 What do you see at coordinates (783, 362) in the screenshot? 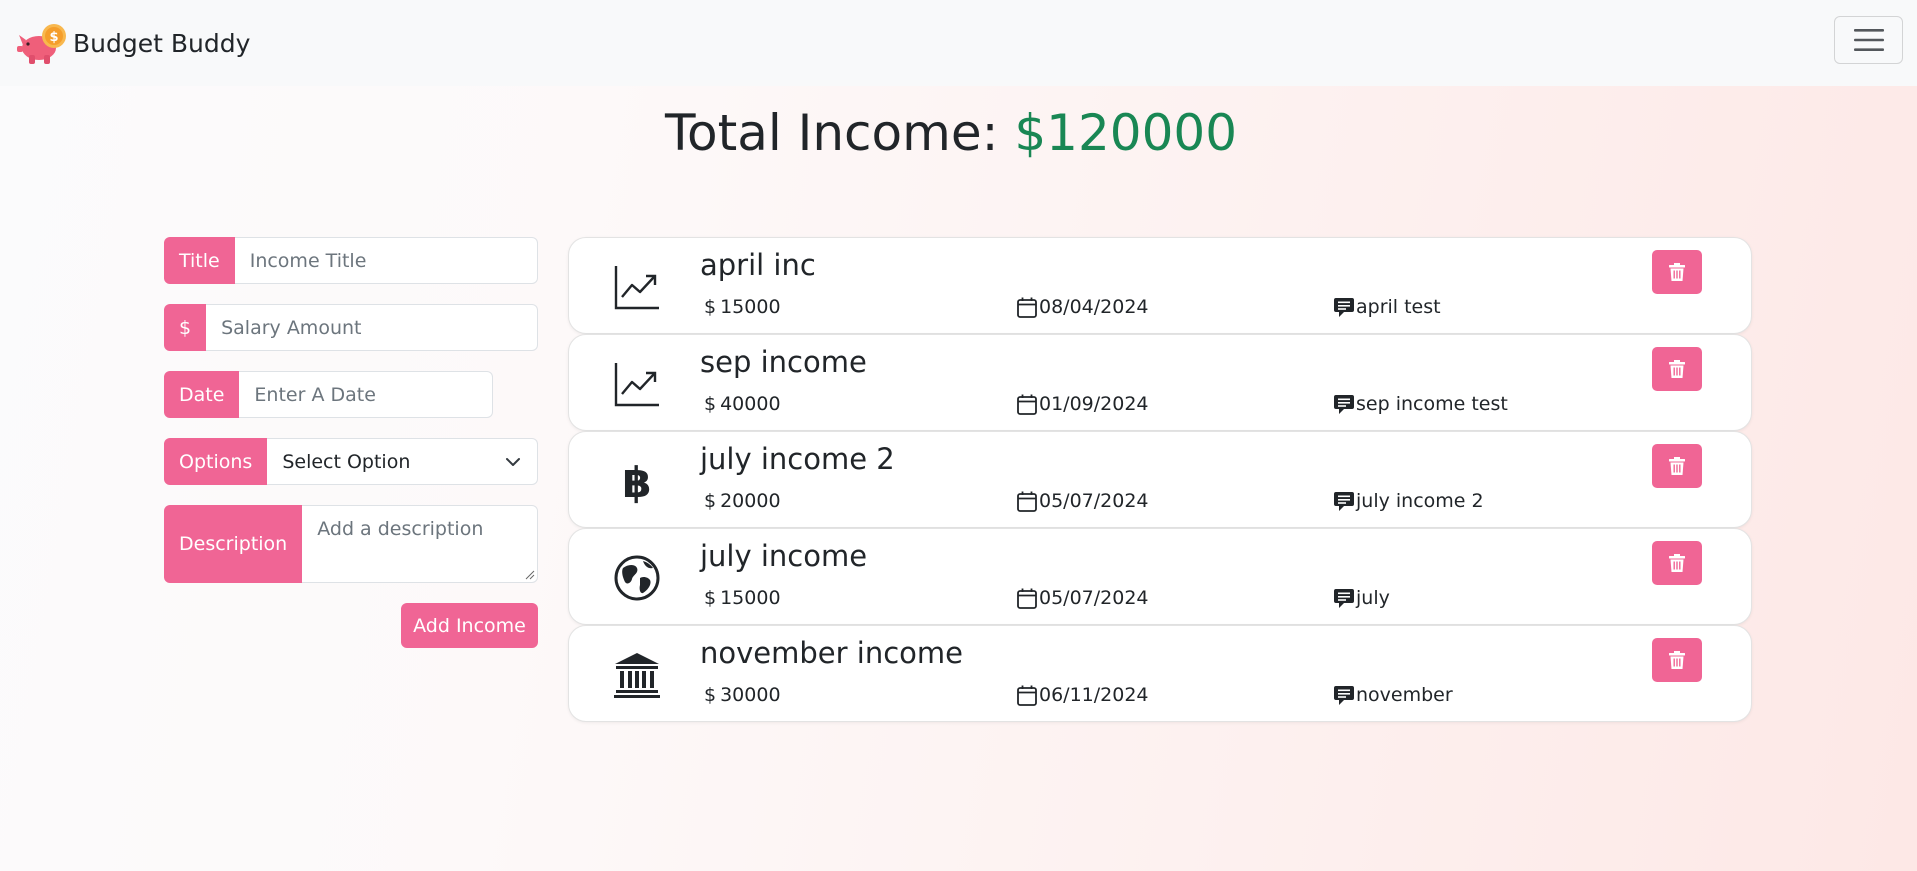
I see `income-title: sep income` at bounding box center [783, 362].